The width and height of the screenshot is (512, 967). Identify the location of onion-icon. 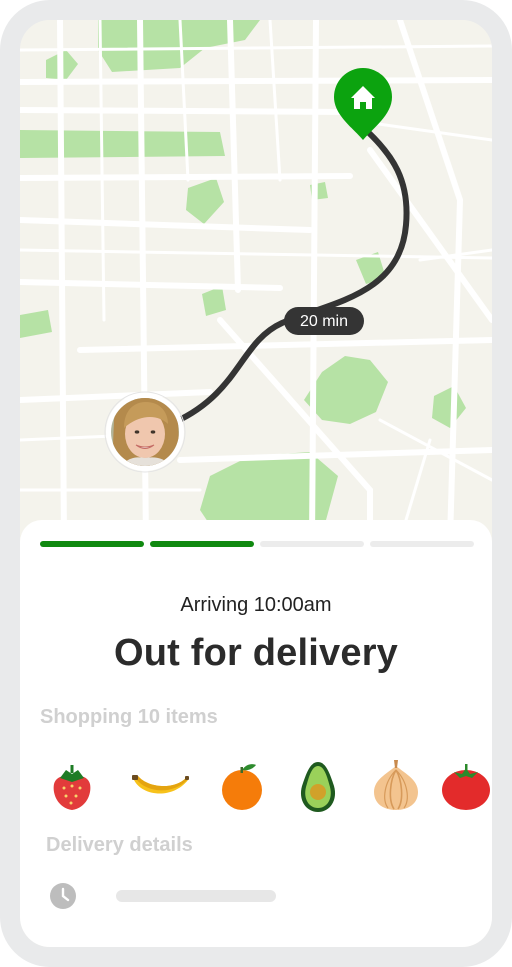
(396, 785).